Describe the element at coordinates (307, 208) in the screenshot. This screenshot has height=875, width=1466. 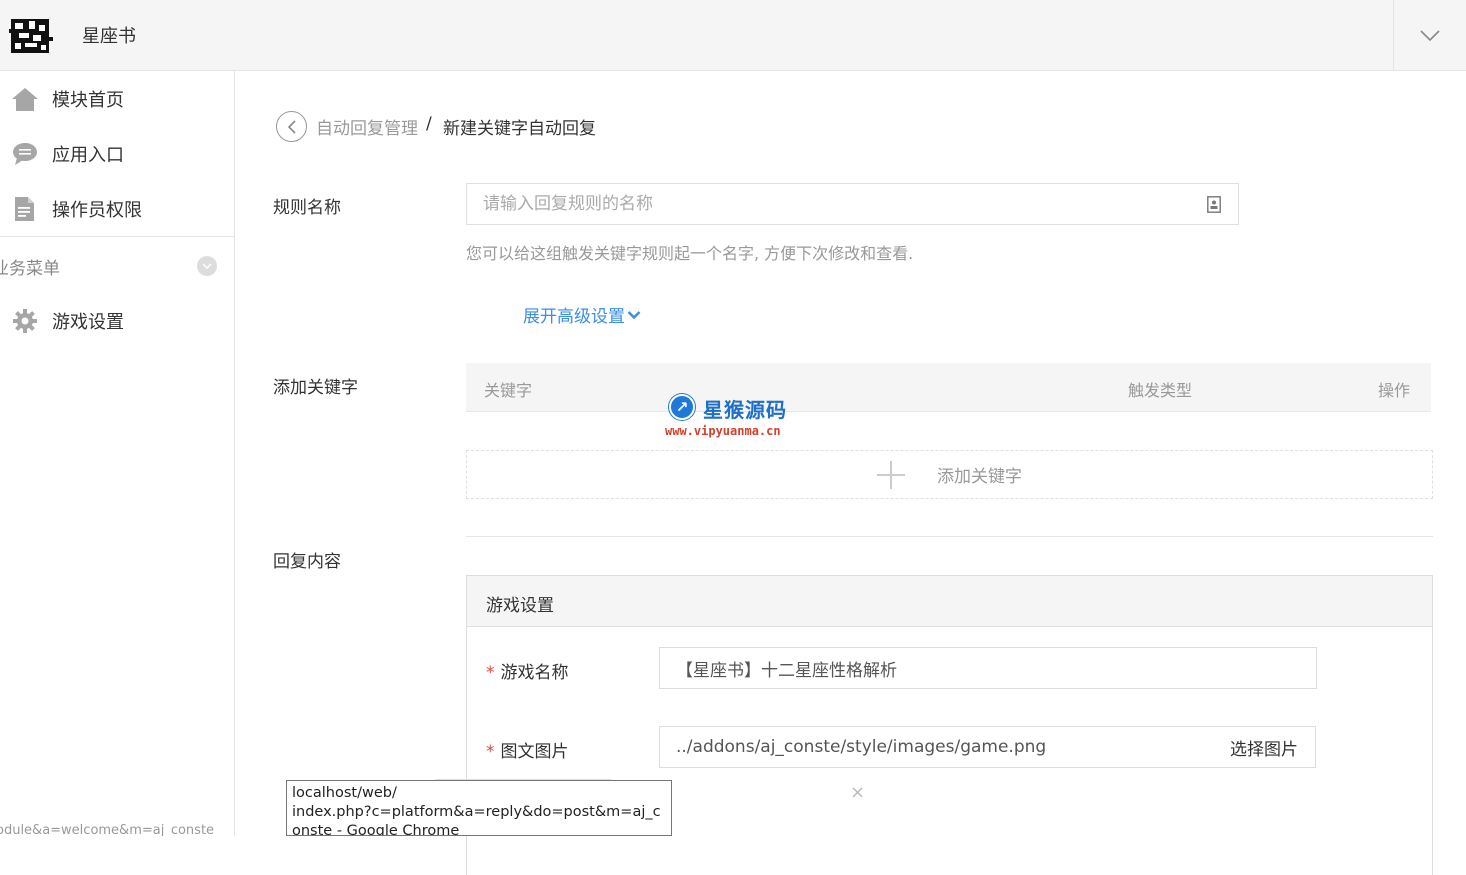
I see `rule-name-label: 规则名称` at that location.